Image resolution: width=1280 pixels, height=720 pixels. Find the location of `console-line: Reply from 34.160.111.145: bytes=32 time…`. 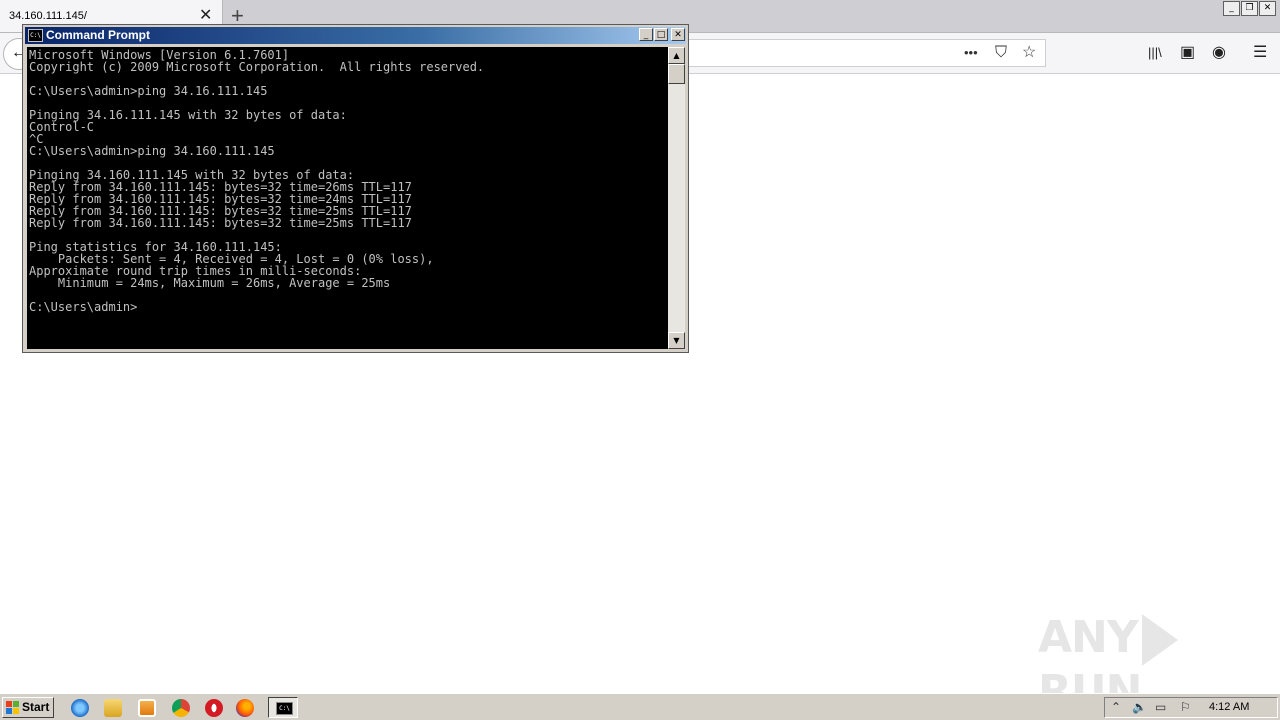

console-line: Reply from 34.160.111.145: bytes=32 time… is located at coordinates (220, 223).